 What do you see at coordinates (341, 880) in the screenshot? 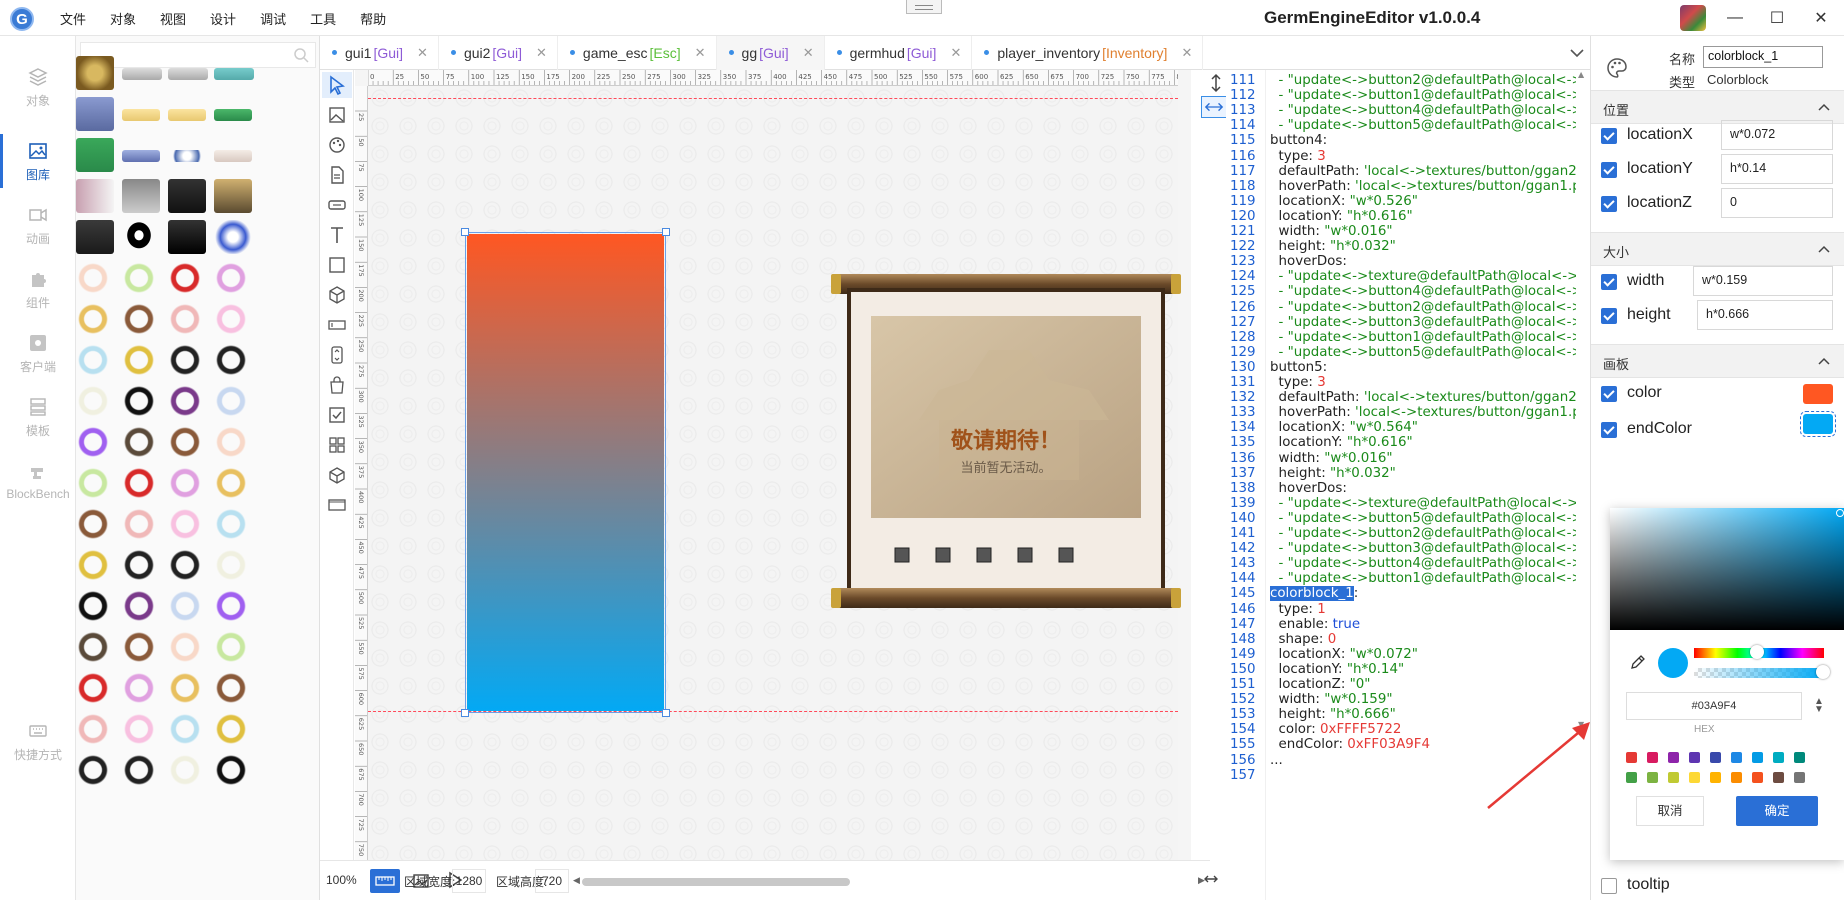
I see `zoom-level: 100%` at bounding box center [341, 880].